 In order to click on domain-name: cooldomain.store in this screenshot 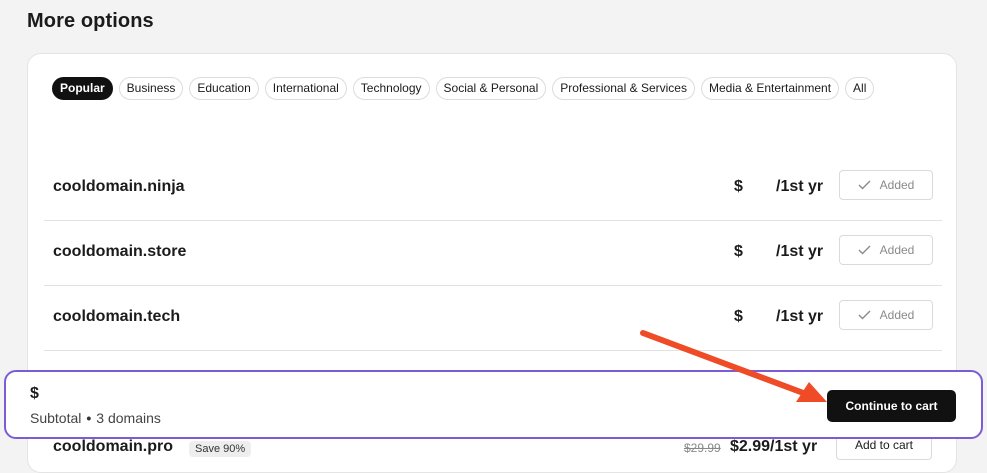, I will do `click(120, 251)`.